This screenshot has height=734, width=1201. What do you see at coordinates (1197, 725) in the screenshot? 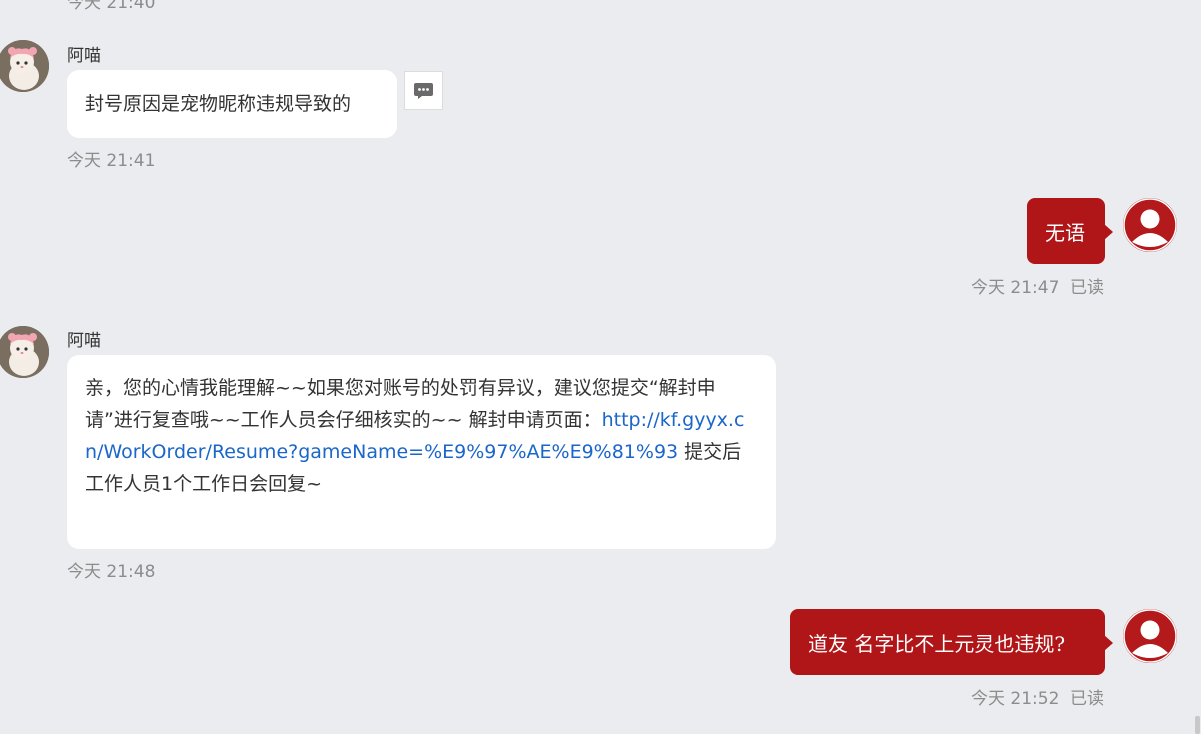
I see `scrollbar-thumb` at bounding box center [1197, 725].